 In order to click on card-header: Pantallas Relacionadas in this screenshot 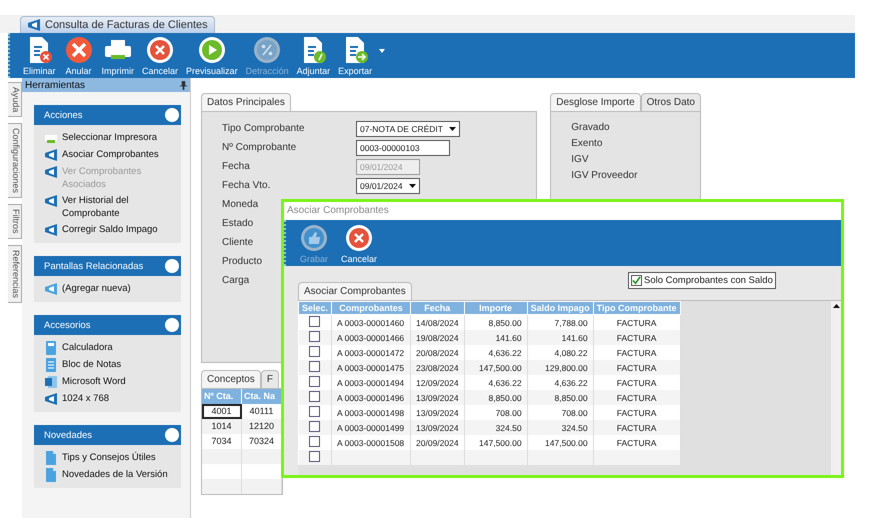, I will do `click(107, 266)`.